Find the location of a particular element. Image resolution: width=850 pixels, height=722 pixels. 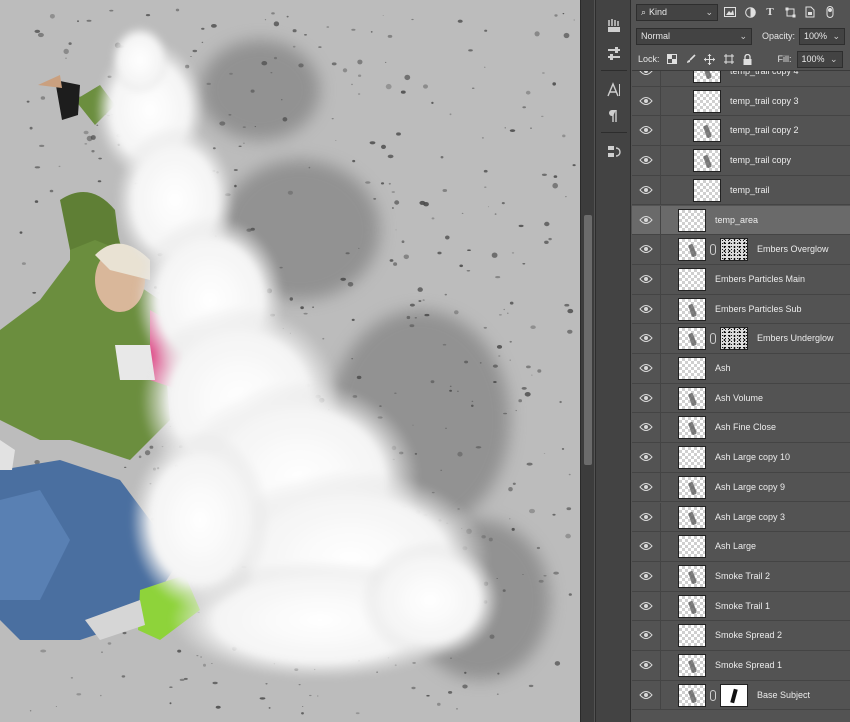

history-icon is located at coordinates (614, 152).